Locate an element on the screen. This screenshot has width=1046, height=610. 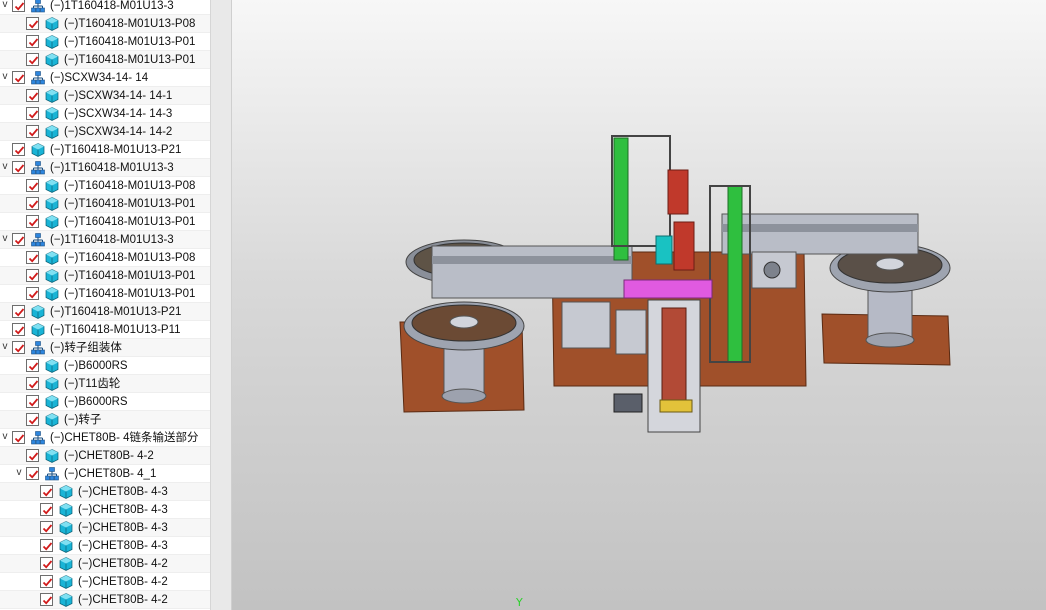
tree-row: (−)SCXW34-14- 14-2 is located at coordinates (105, 132).